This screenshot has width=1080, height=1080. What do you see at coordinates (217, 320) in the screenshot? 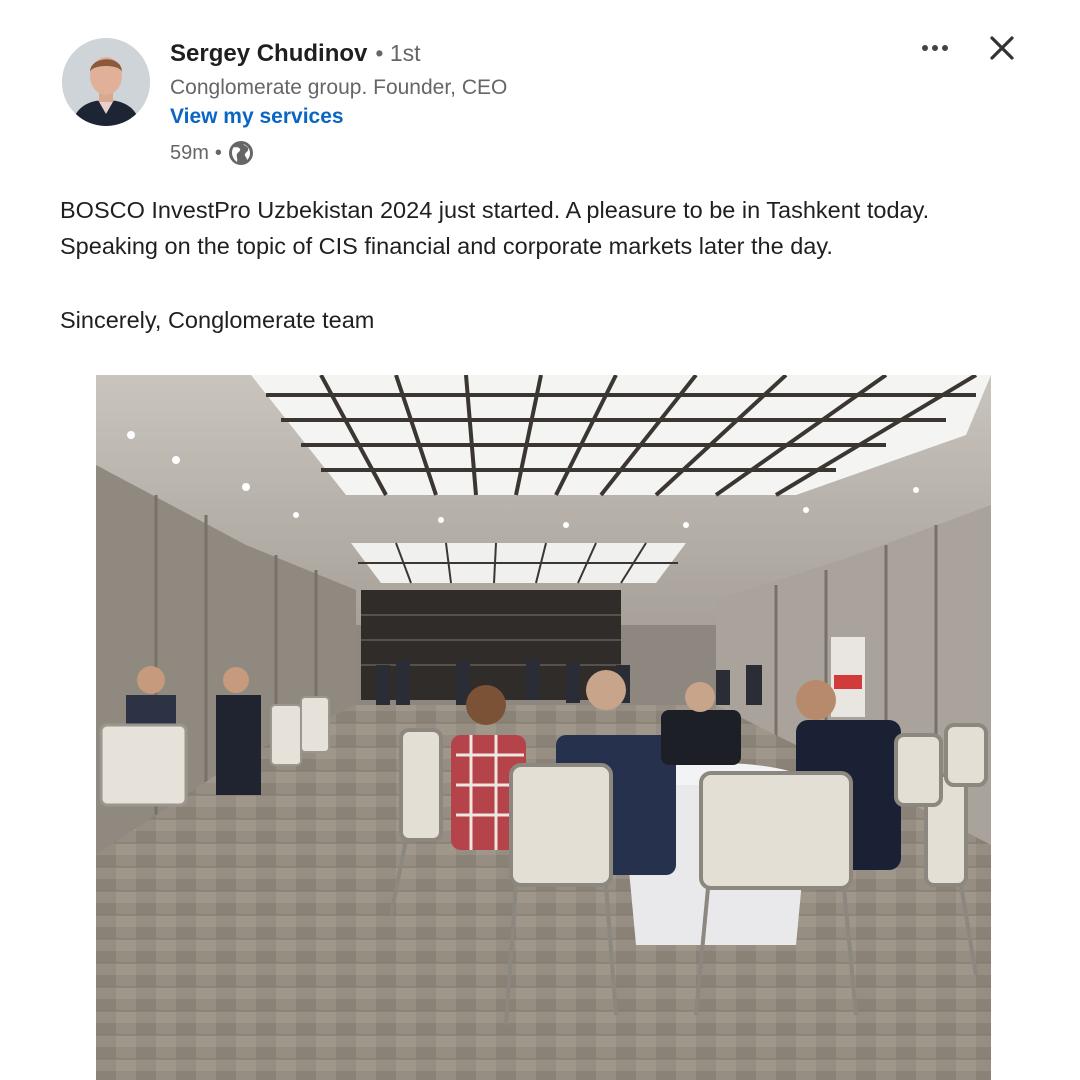
I see `post-signoff: Sincerely, Conglomerate team` at bounding box center [217, 320].